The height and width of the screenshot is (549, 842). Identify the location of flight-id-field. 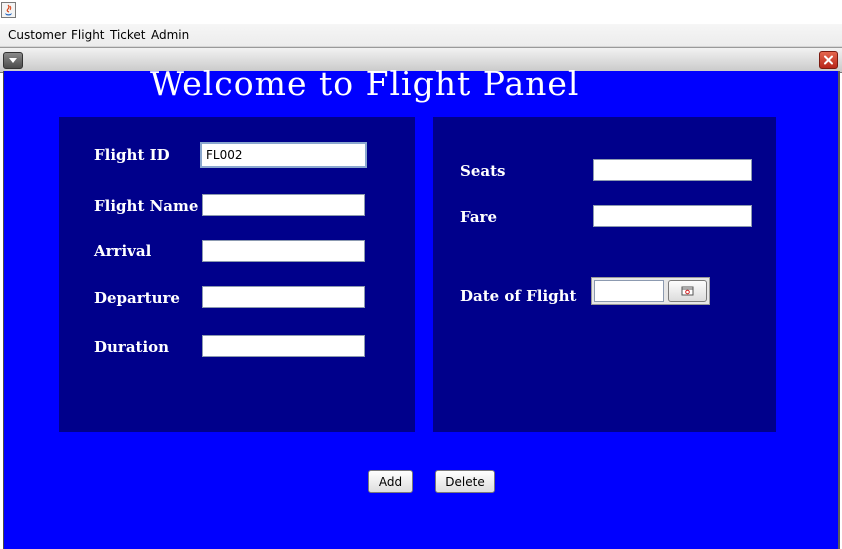
(283, 155).